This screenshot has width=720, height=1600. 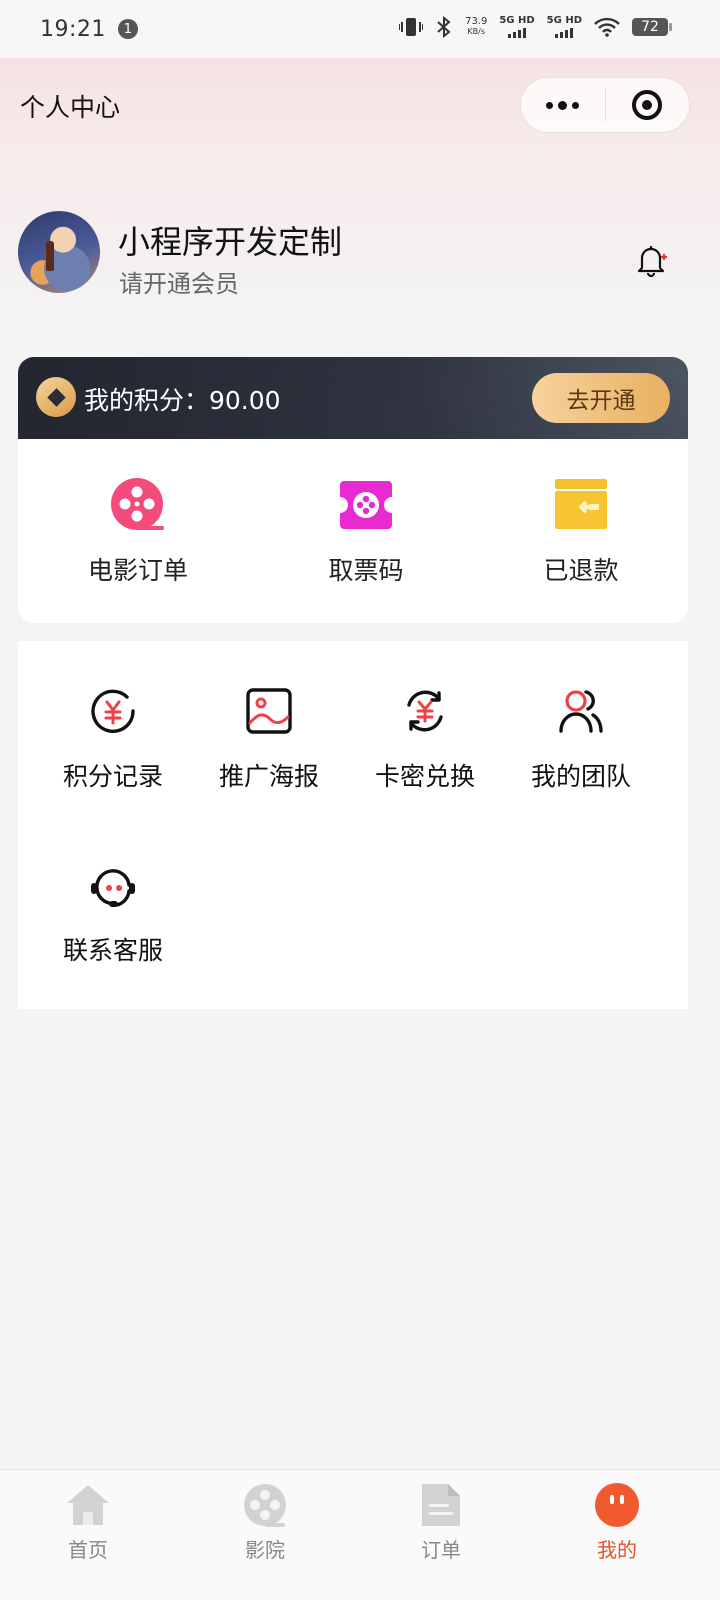 I want to click on signal-1-label: 5G HD, so click(x=517, y=20).